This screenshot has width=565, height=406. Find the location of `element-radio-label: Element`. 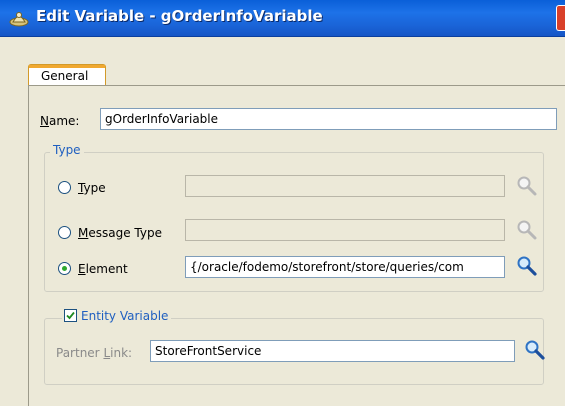

element-radio-label: Element is located at coordinates (103, 269).